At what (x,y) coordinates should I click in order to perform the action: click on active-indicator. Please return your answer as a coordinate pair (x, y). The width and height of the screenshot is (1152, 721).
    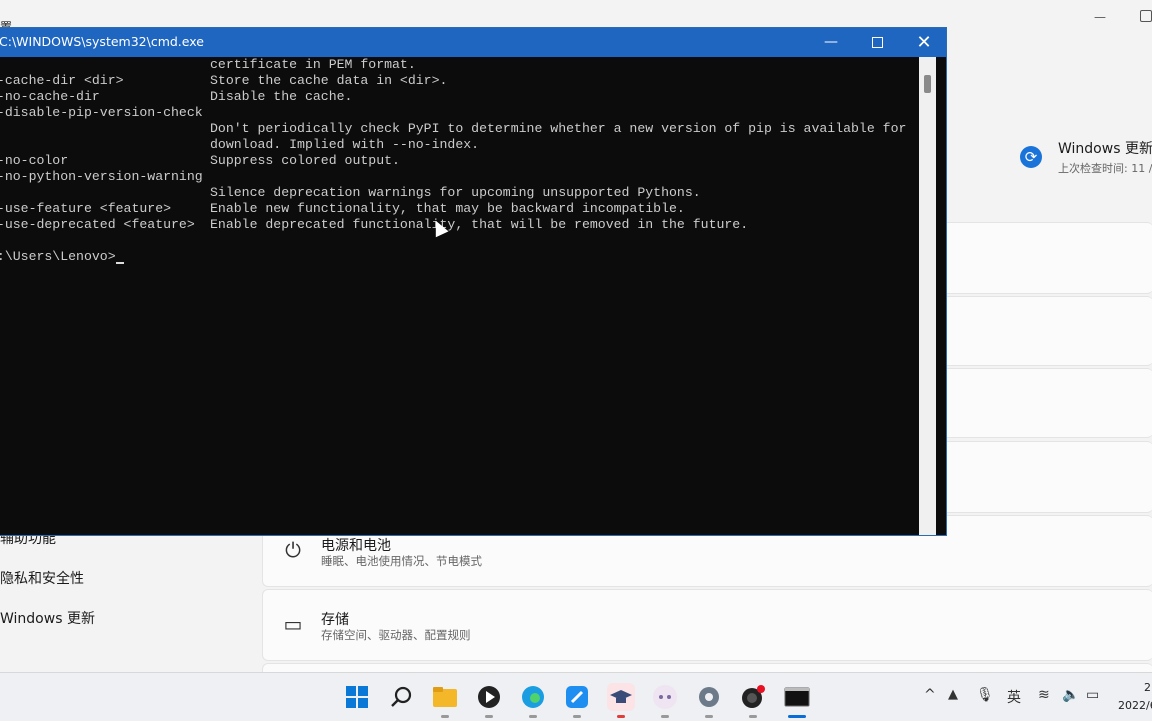
    Looking at the image, I should click on (797, 716).